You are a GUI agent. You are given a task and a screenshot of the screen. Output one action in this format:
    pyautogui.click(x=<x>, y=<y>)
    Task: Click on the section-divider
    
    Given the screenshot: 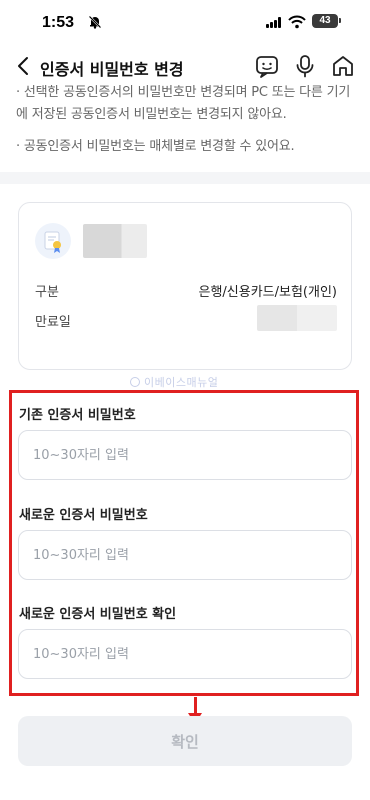 What is the action you would take?
    pyautogui.click(x=185, y=178)
    